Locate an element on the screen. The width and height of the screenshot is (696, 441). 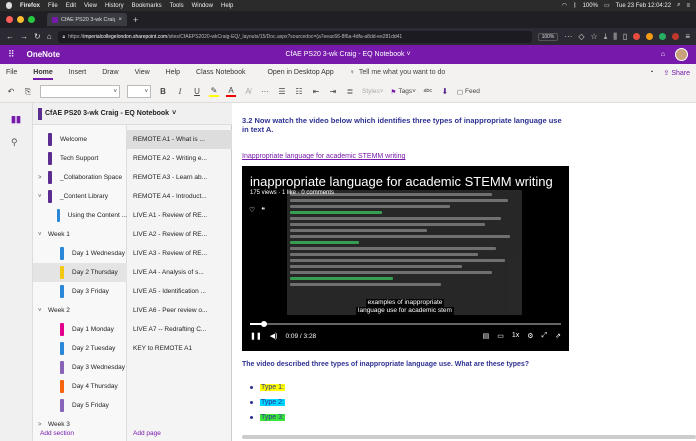
answer-type-item: Type 2: is located at coordinates (267, 402).